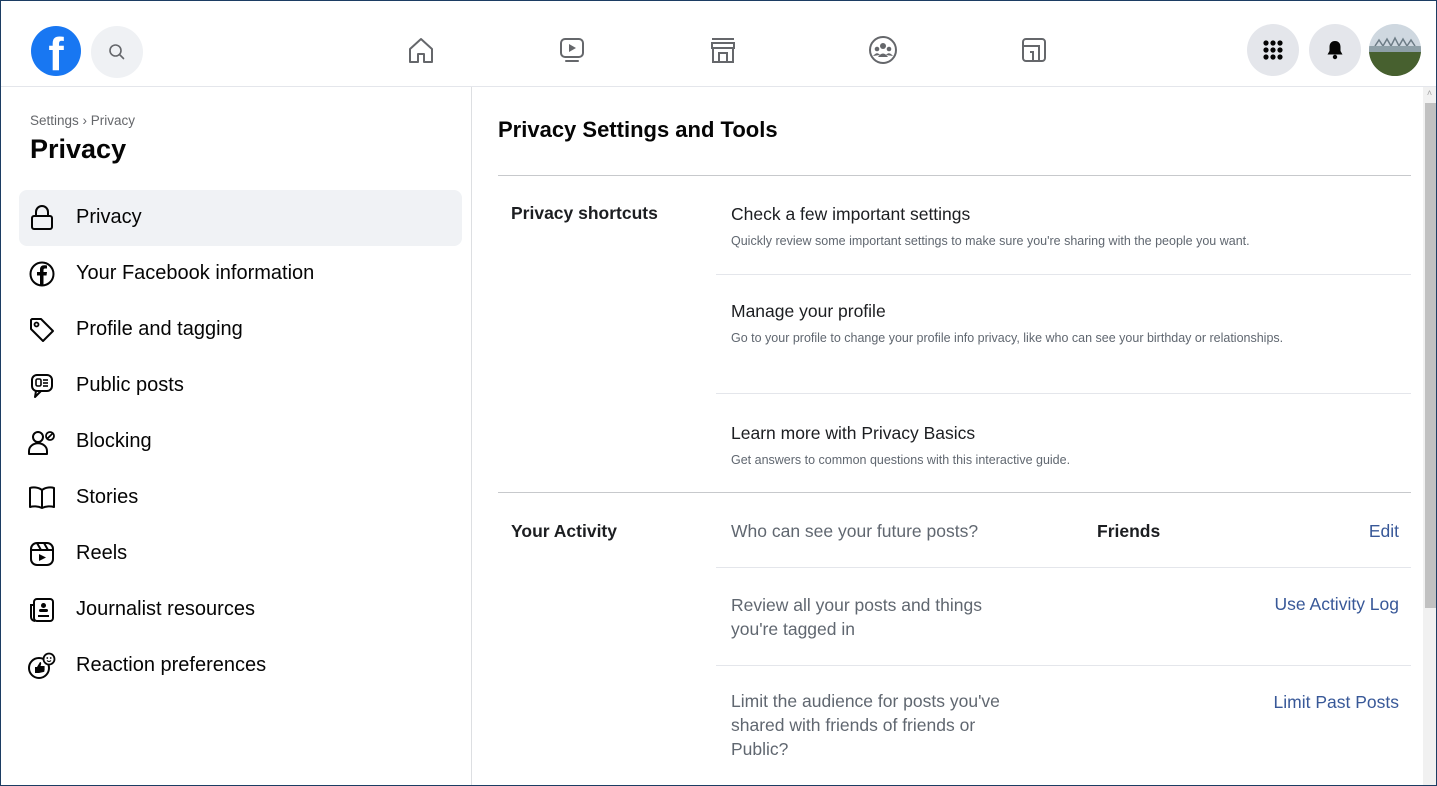  I want to click on gaming-icon, so click(1034, 50).